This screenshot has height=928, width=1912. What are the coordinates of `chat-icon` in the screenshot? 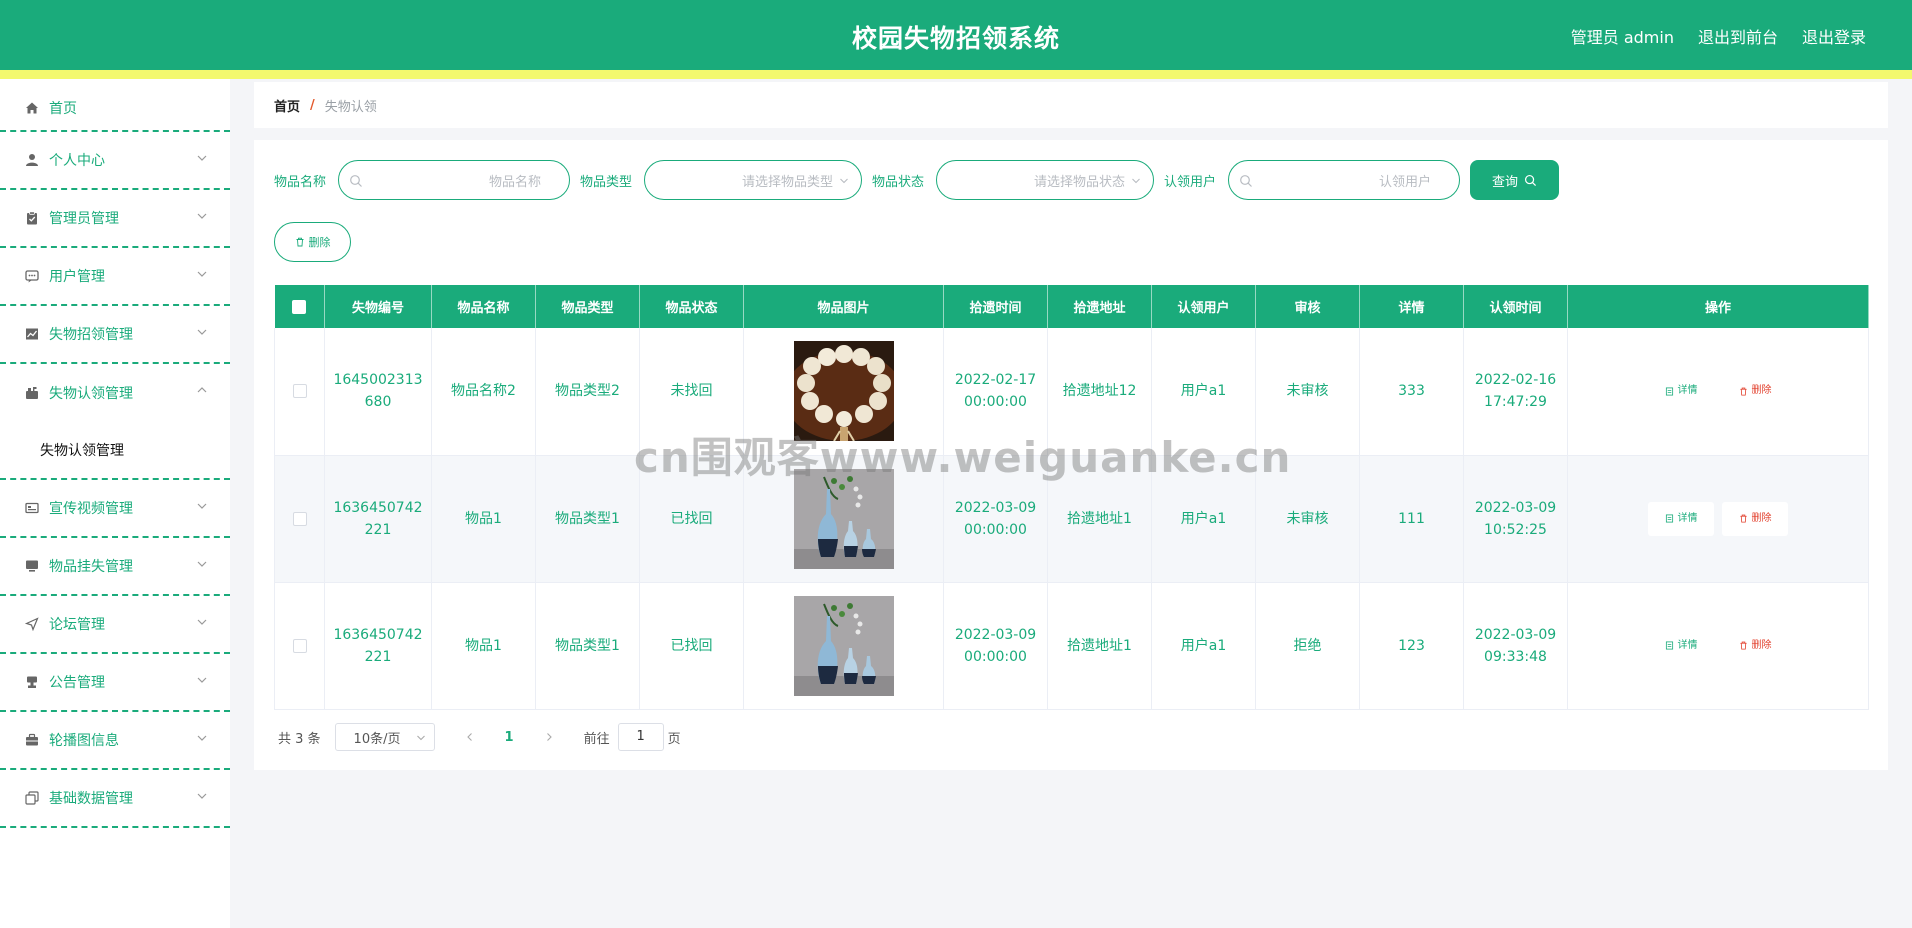 It's located at (32, 276).